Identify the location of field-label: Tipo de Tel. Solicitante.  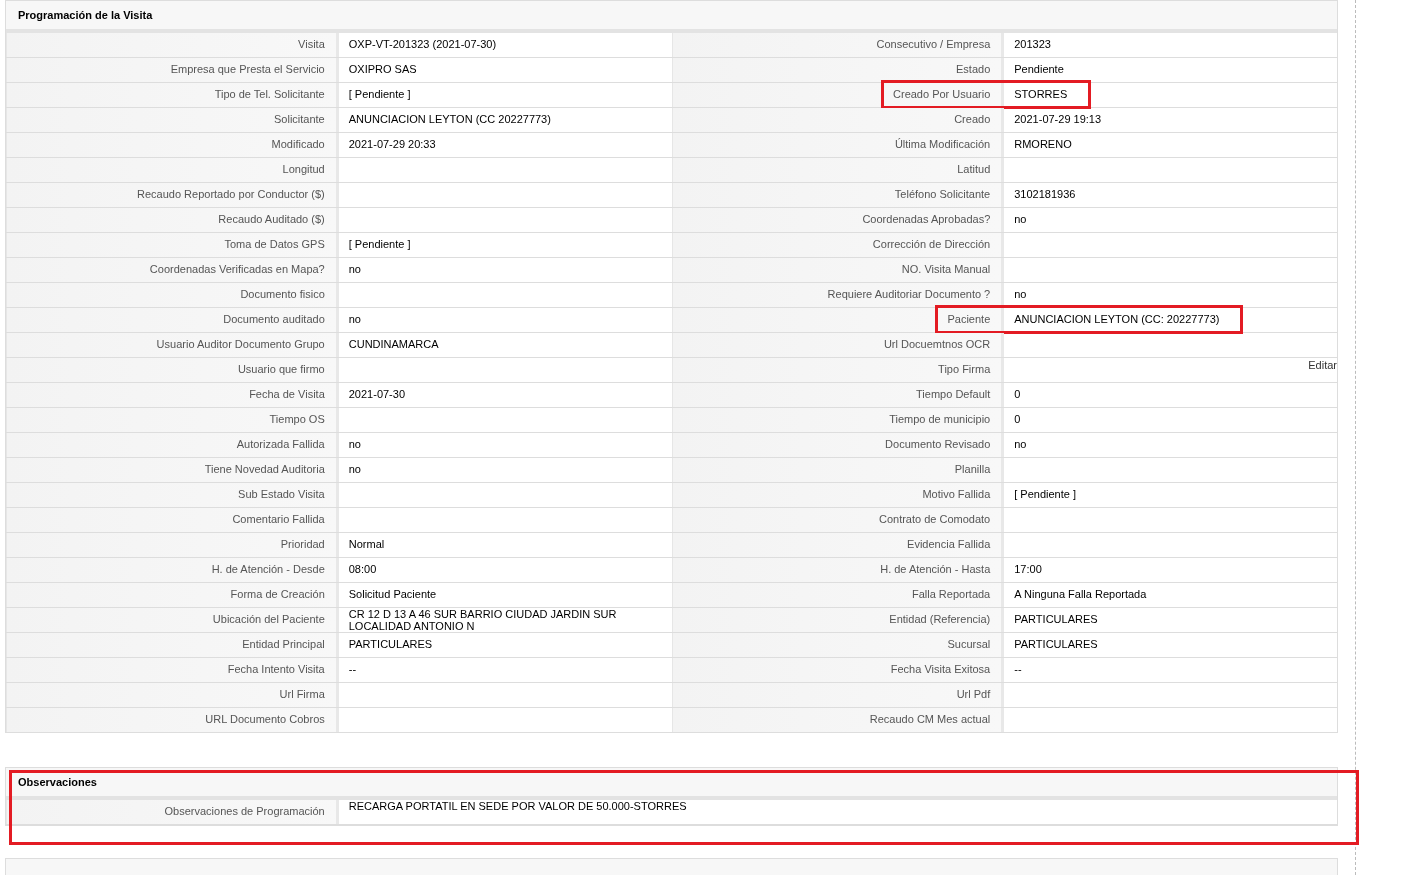
(172, 95).